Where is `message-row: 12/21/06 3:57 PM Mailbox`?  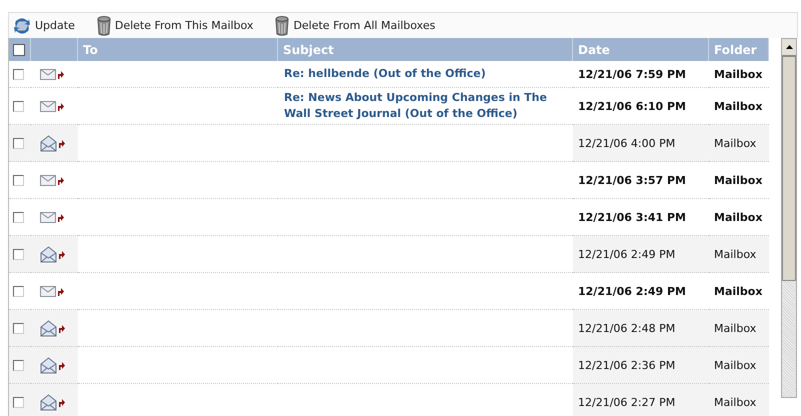
message-row: 12/21/06 3:57 PM Mailbox is located at coordinates (389, 180).